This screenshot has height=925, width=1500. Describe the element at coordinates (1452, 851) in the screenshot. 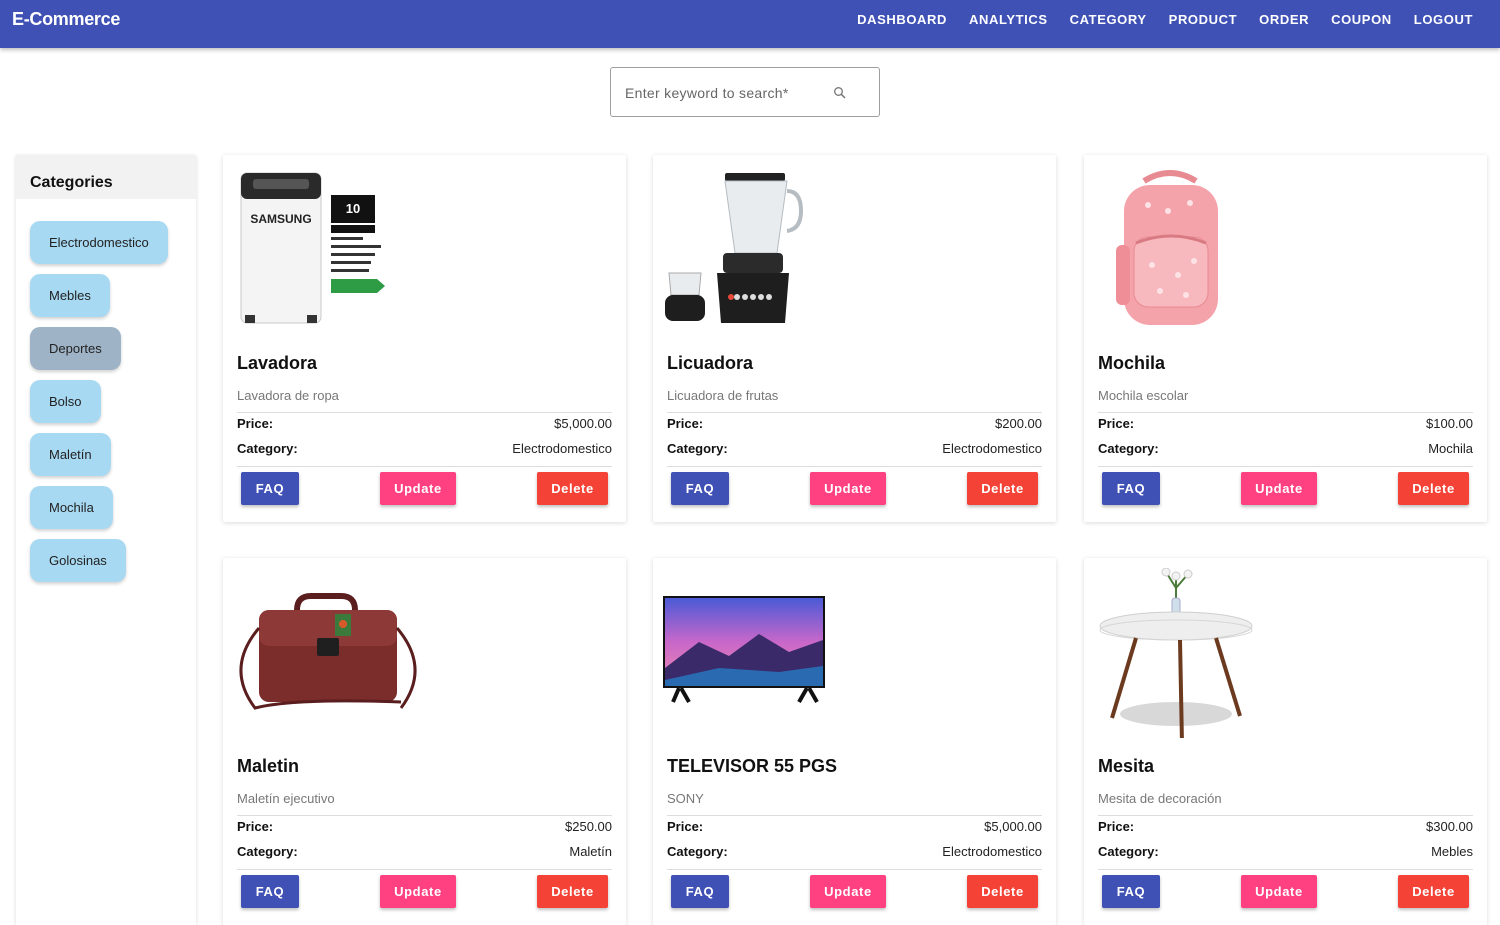

I see `category-value: Mebles` at that location.